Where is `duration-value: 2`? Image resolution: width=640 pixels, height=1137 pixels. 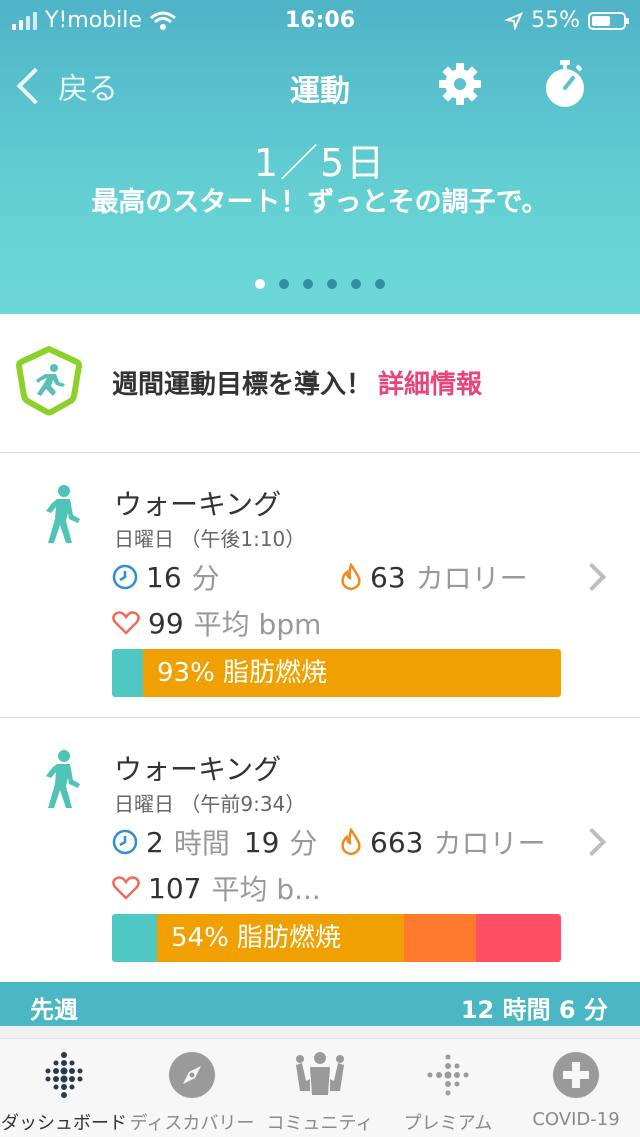
duration-value: 2 is located at coordinates (155, 842).